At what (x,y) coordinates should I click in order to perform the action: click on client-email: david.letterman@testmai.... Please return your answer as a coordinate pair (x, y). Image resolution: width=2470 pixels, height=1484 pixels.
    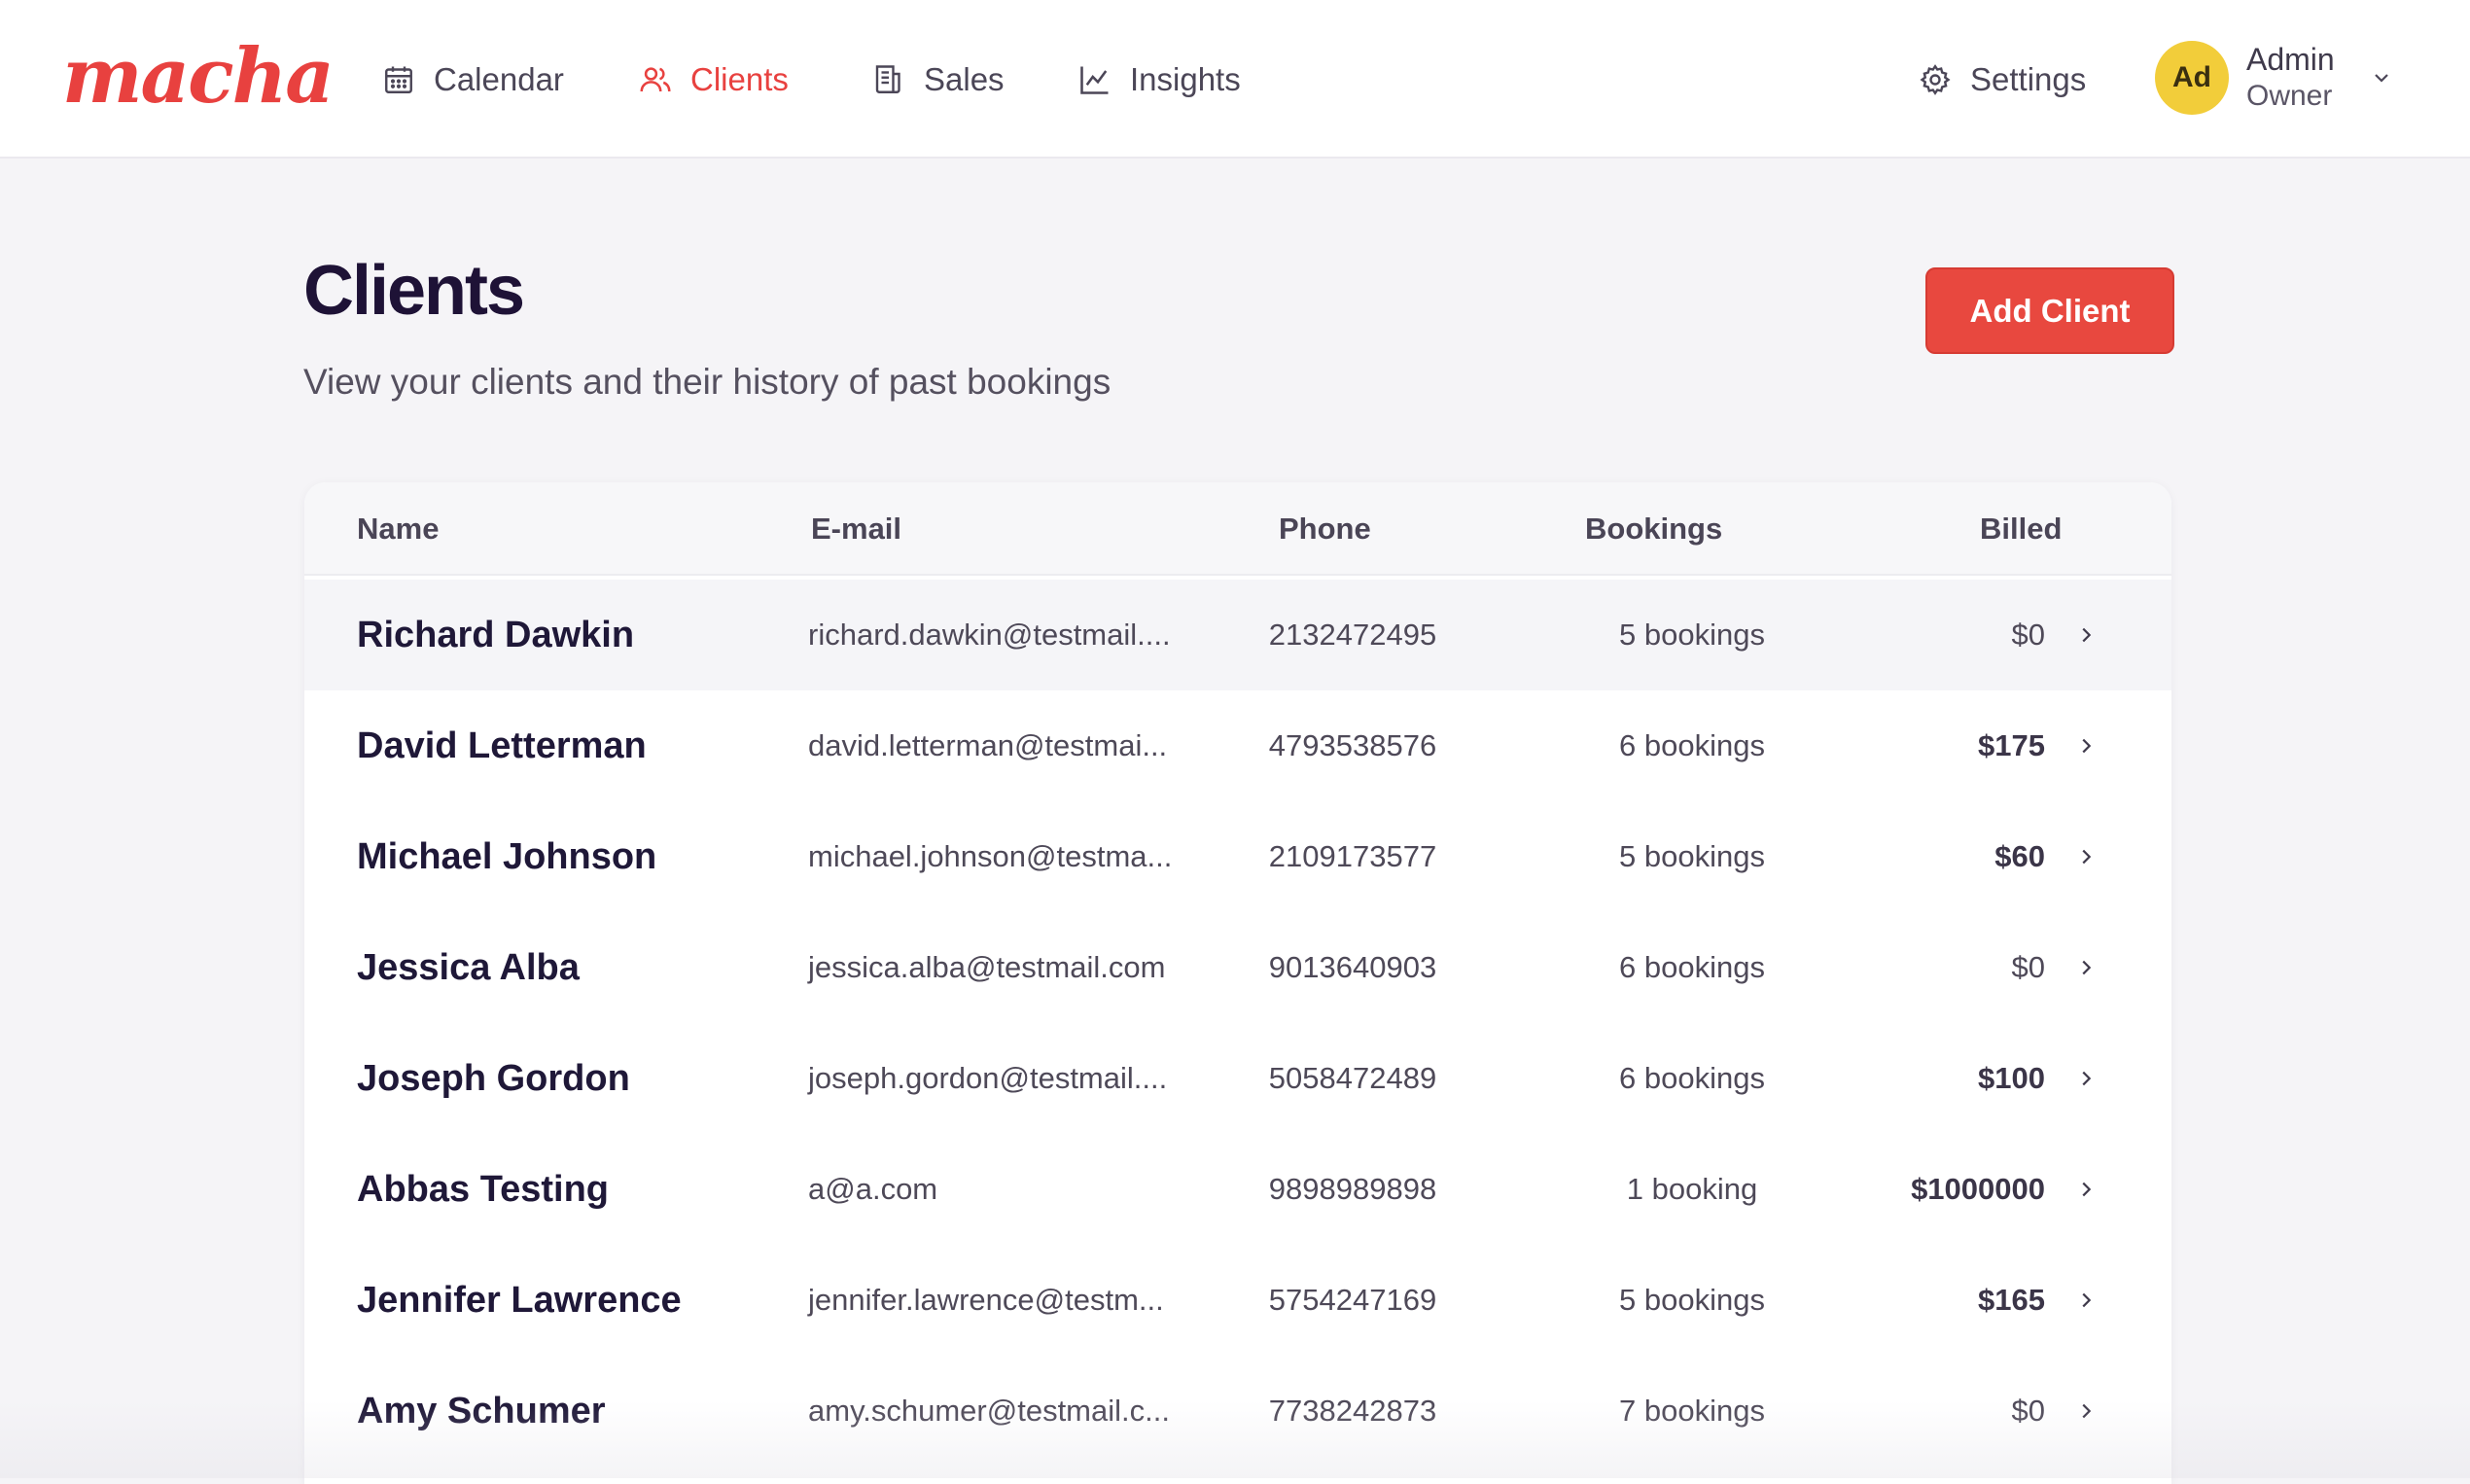
    Looking at the image, I should click on (988, 745).